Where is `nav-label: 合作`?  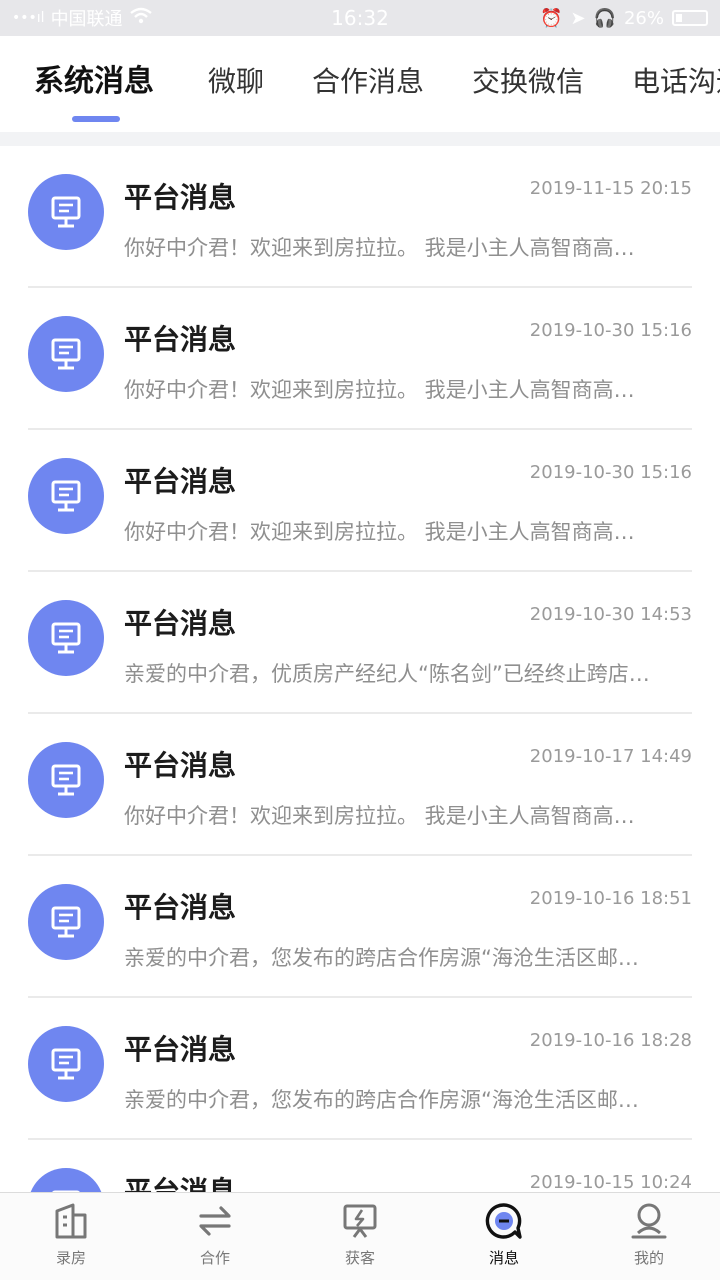
nav-label: 合作 is located at coordinates (214, 1258).